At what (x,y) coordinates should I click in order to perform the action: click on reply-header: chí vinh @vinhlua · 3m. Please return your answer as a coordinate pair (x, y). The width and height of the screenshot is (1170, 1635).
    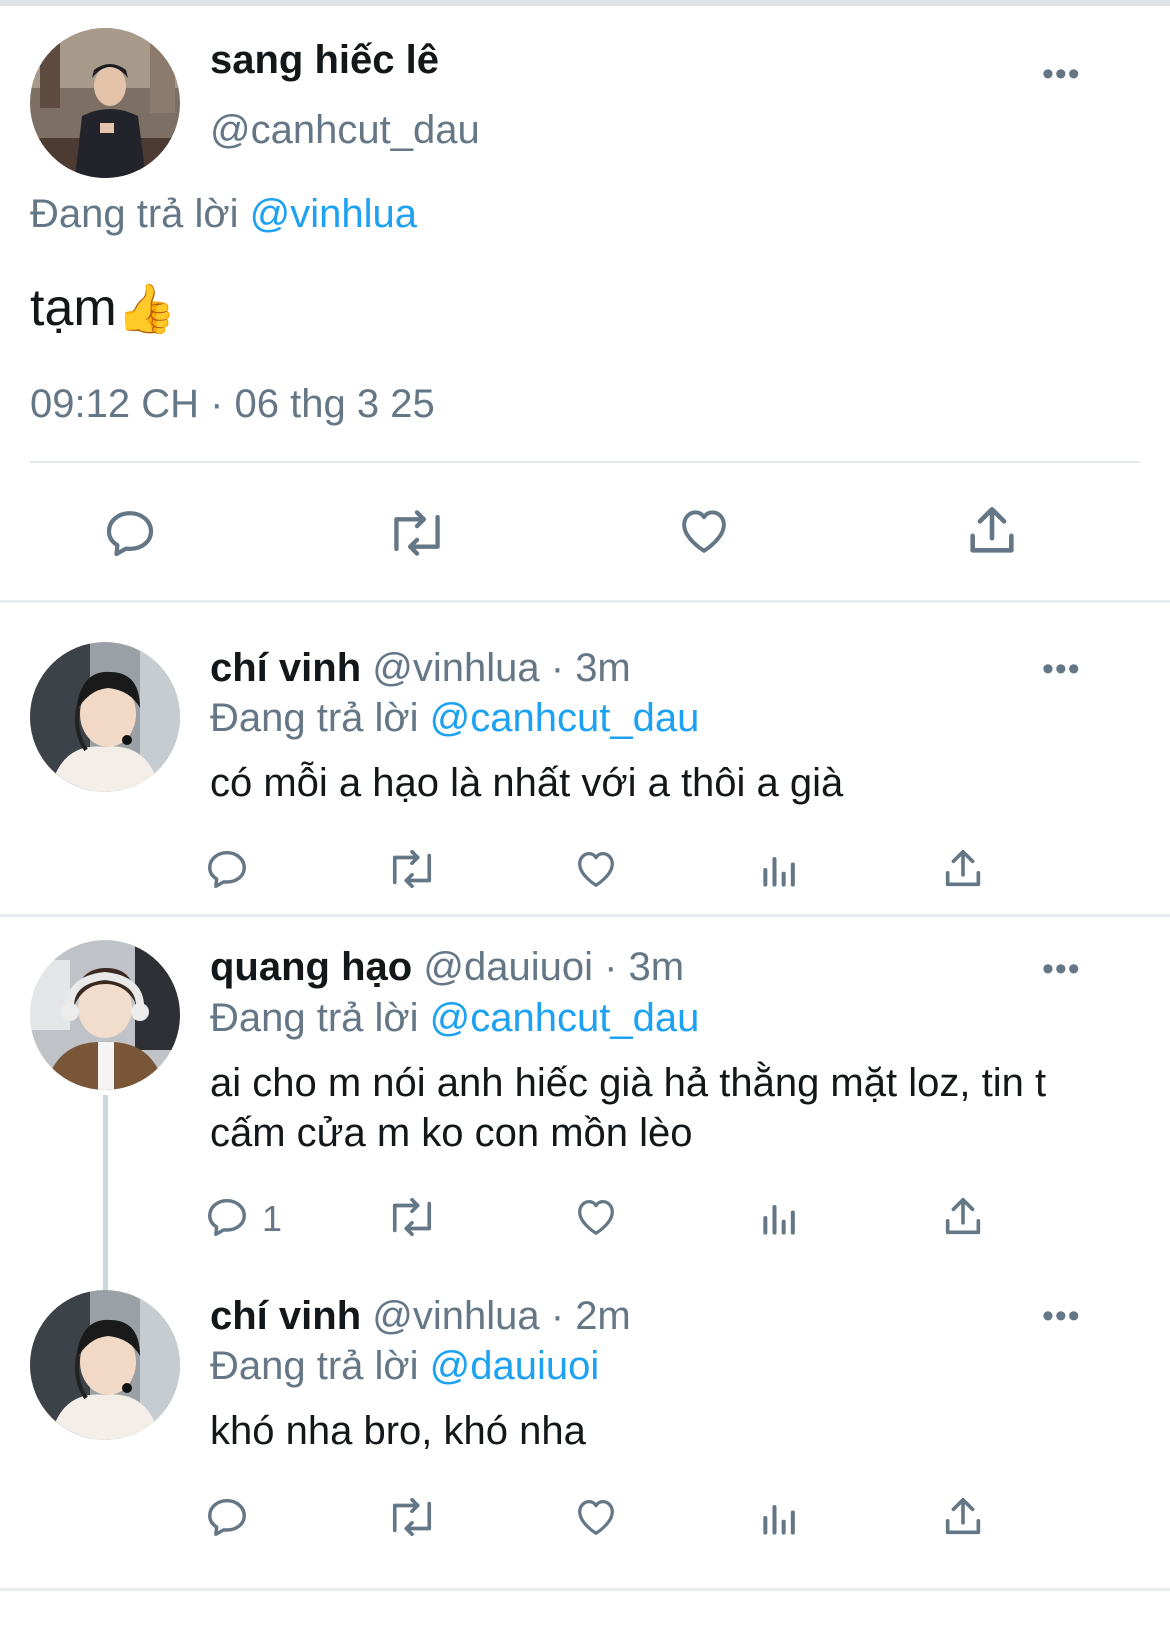
    Looking at the image, I should click on (420, 668).